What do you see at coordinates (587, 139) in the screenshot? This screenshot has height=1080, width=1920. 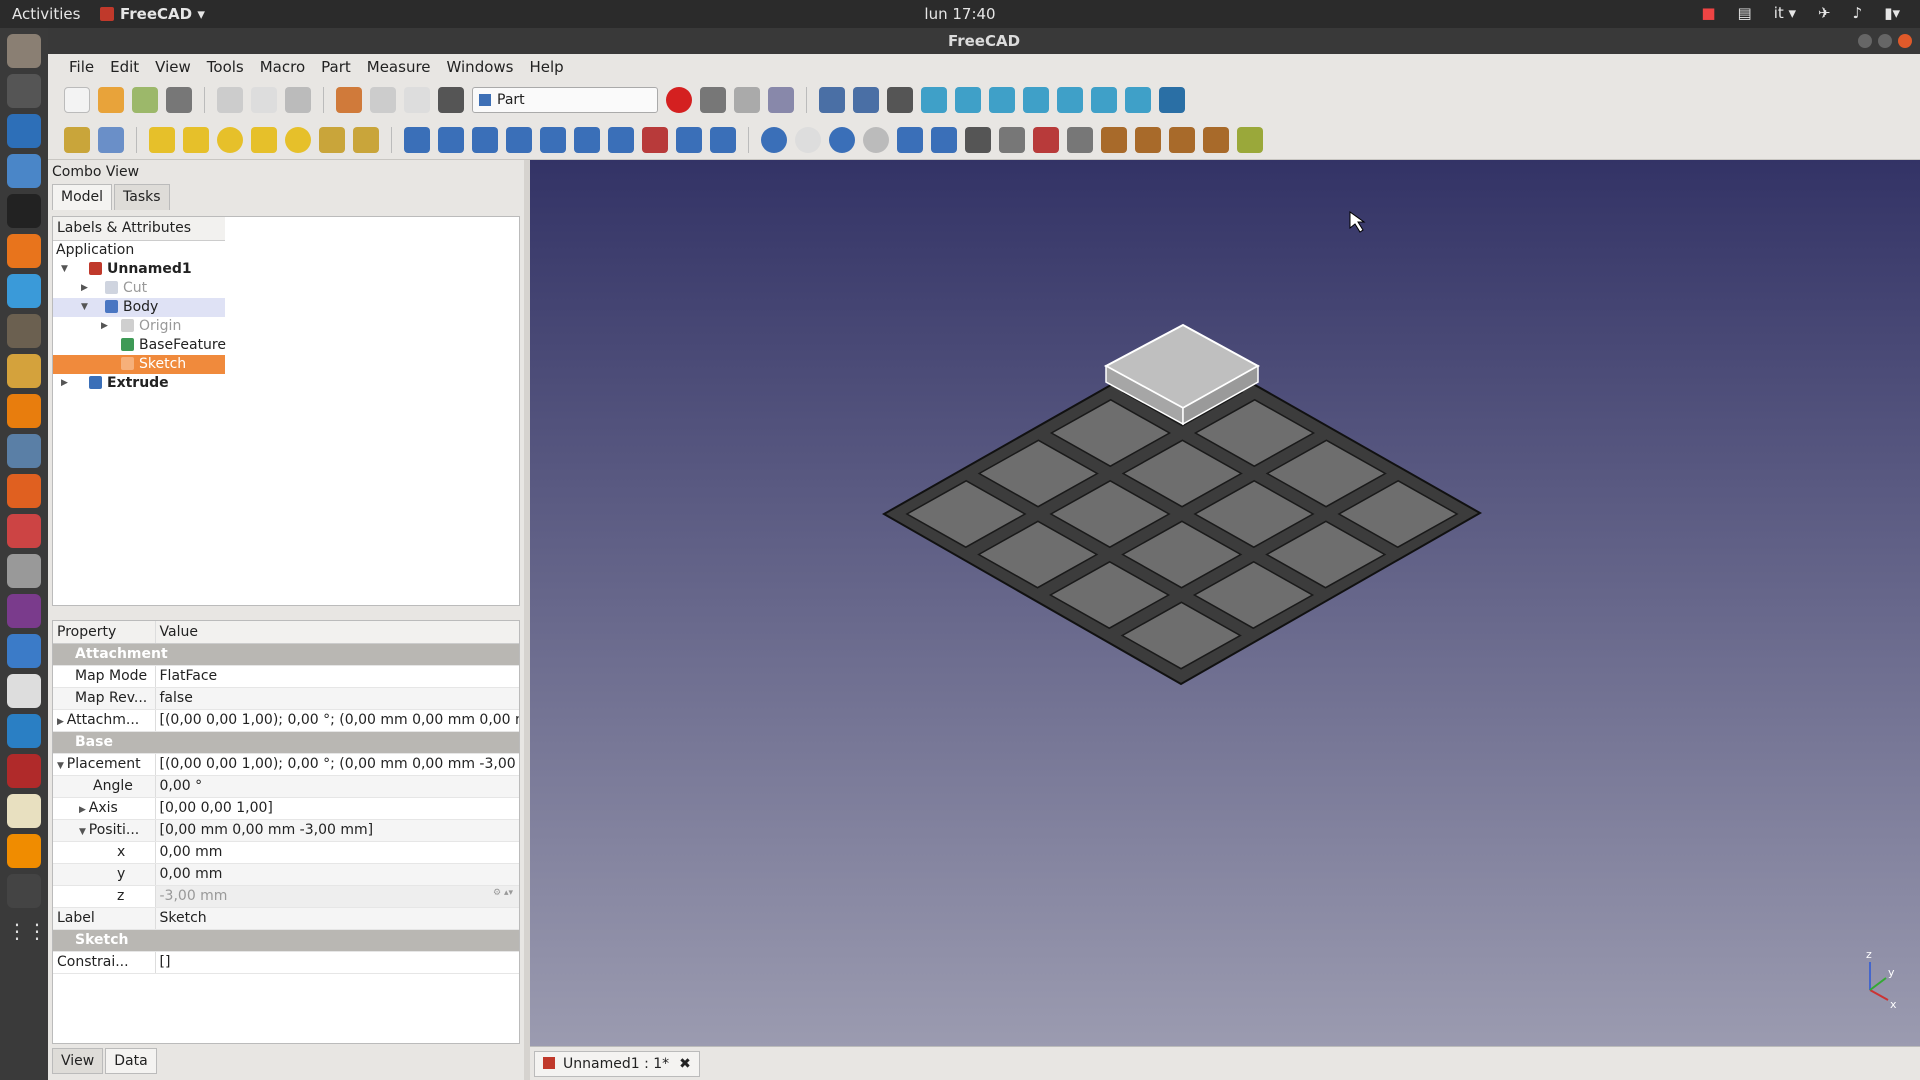 I see `make-face-icon` at bounding box center [587, 139].